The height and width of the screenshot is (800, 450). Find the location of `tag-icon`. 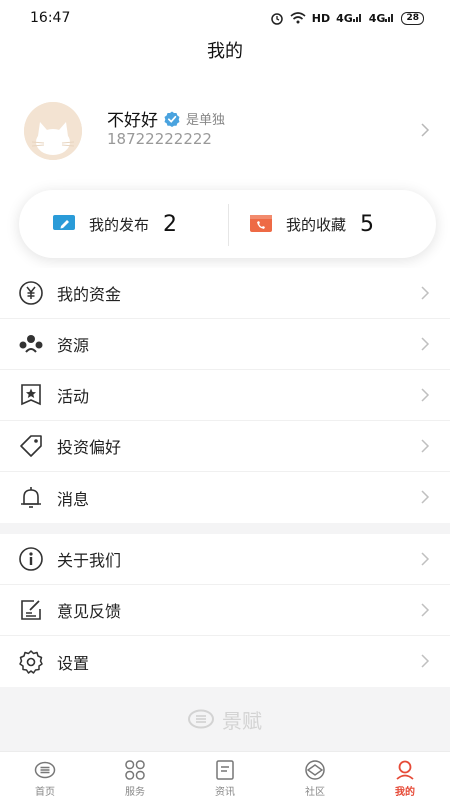

tag-icon is located at coordinates (31, 446).